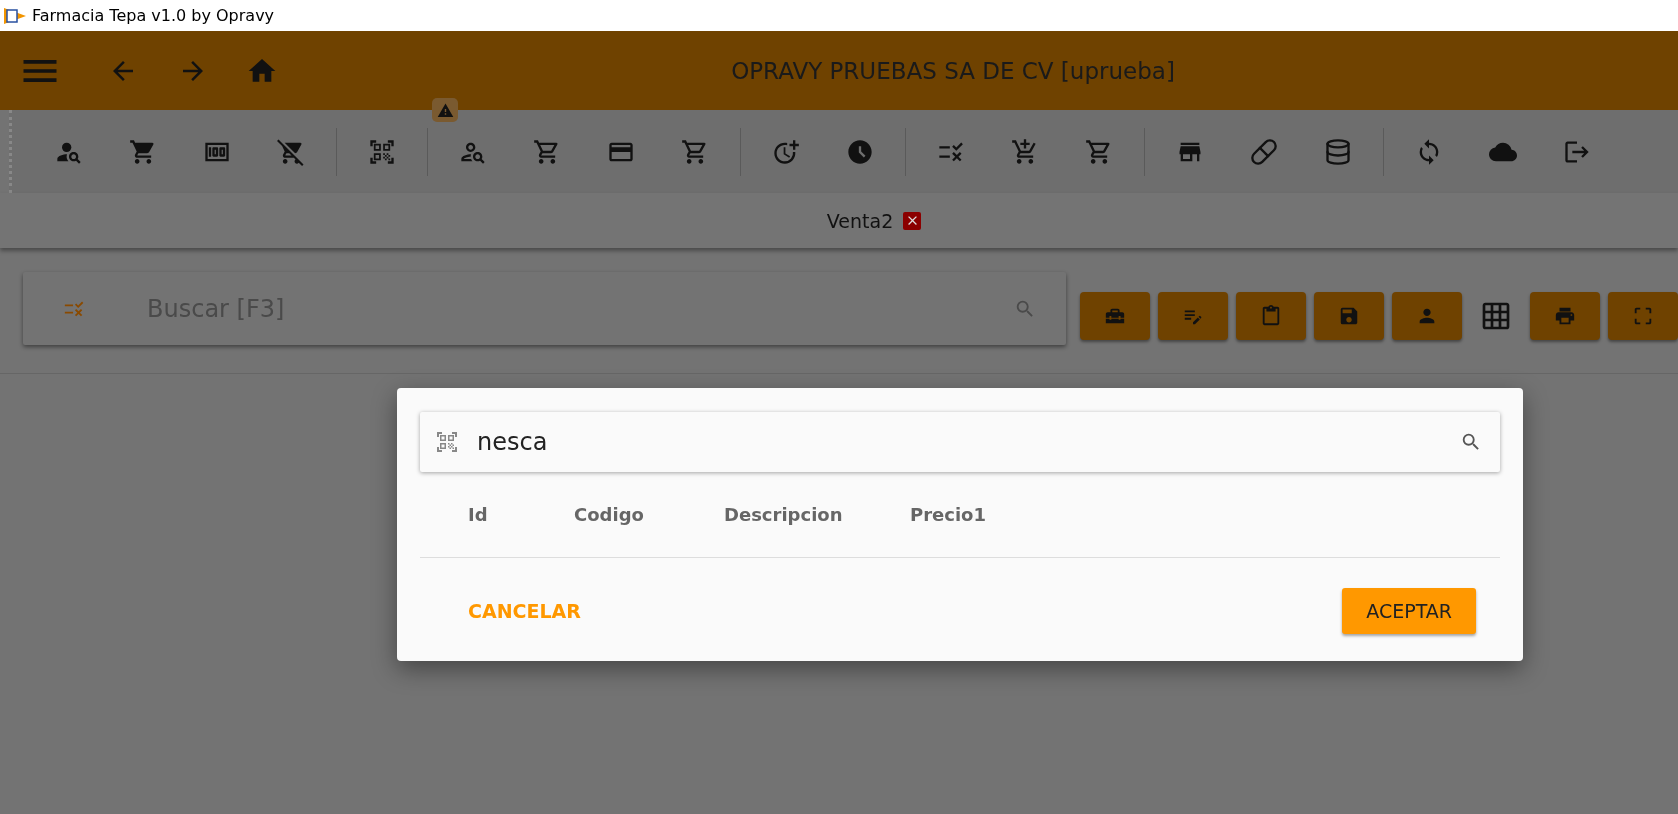 This screenshot has height=814, width=1678. Describe the element at coordinates (1427, 315) in the screenshot. I see `person-button` at that location.